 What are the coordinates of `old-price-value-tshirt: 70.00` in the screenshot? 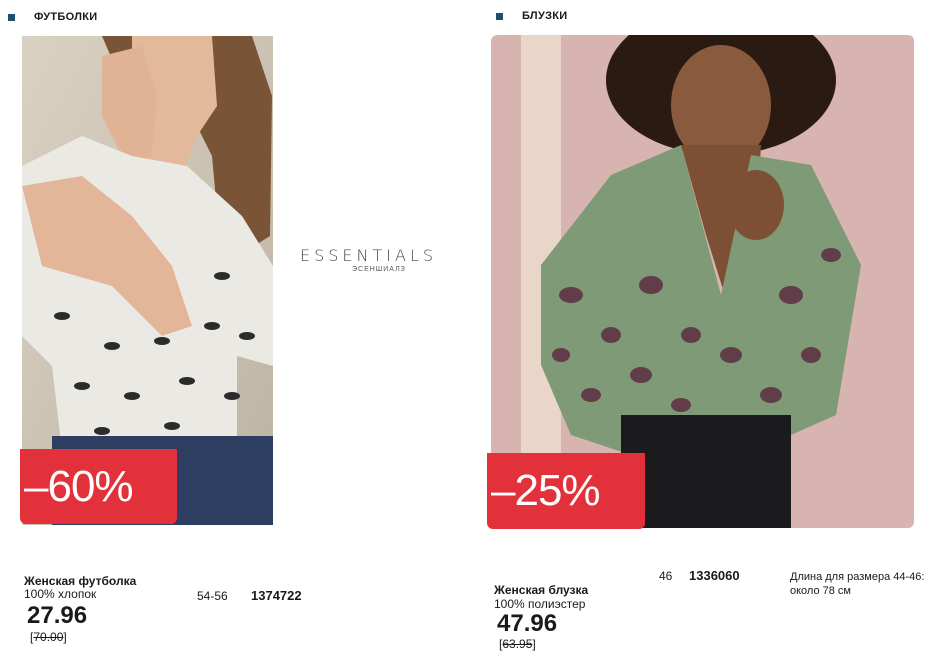 It's located at (48, 637).